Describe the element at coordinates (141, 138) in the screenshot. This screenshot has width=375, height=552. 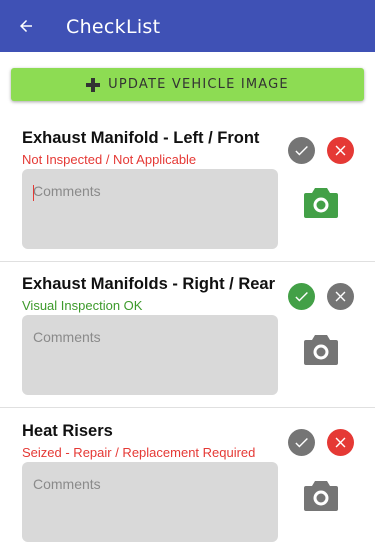
I see `item-title: Exhaust Manifold - Left / Front` at that location.